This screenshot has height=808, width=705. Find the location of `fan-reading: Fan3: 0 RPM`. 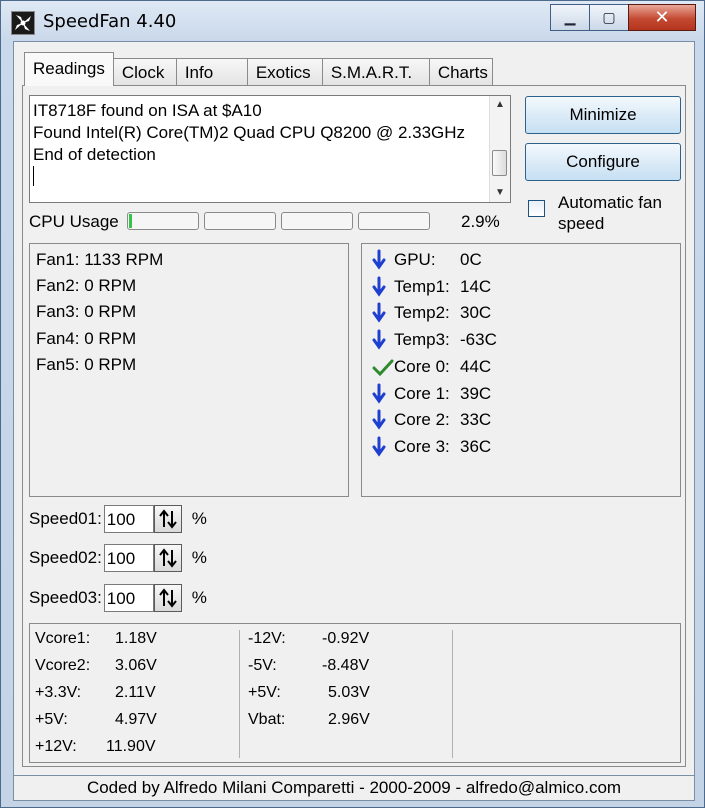

fan-reading: Fan3: 0 RPM is located at coordinates (86, 311).